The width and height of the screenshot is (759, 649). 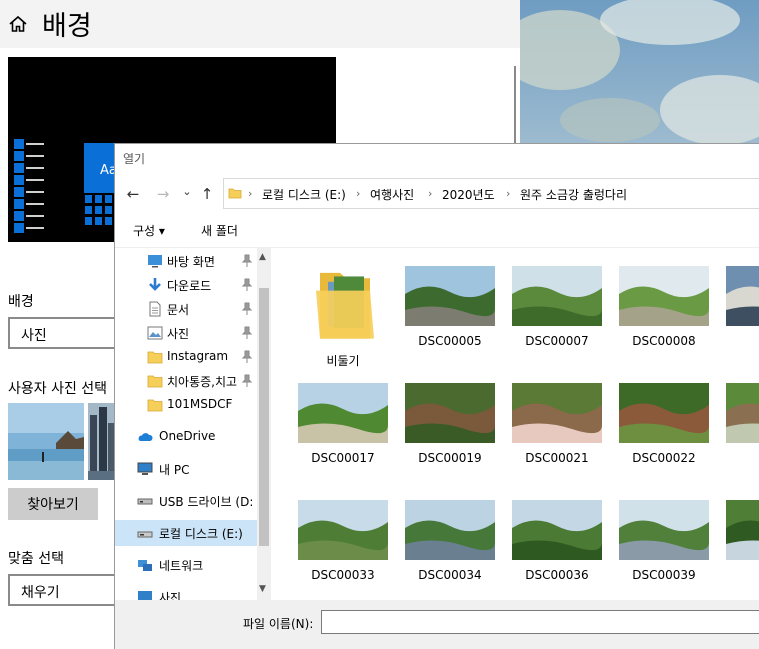 I want to click on file-name: DSC00021, so click(x=557, y=458).